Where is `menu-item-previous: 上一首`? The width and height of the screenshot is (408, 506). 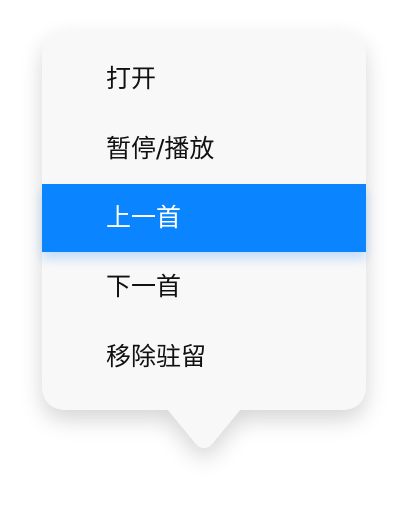
menu-item-previous: 上一首 is located at coordinates (204, 218).